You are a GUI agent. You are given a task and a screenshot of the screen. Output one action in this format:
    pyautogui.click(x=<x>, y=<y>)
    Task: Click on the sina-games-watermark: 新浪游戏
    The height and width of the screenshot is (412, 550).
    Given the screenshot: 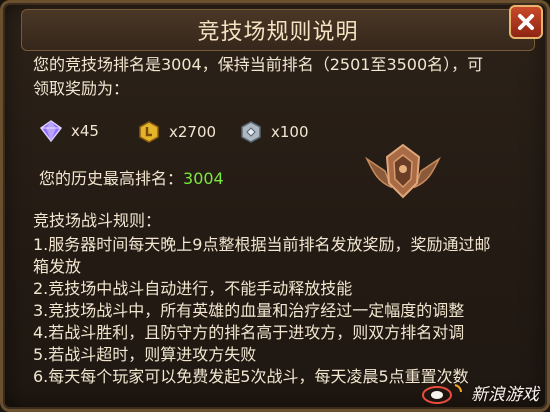 What is the action you would take?
    pyautogui.click(x=480, y=392)
    